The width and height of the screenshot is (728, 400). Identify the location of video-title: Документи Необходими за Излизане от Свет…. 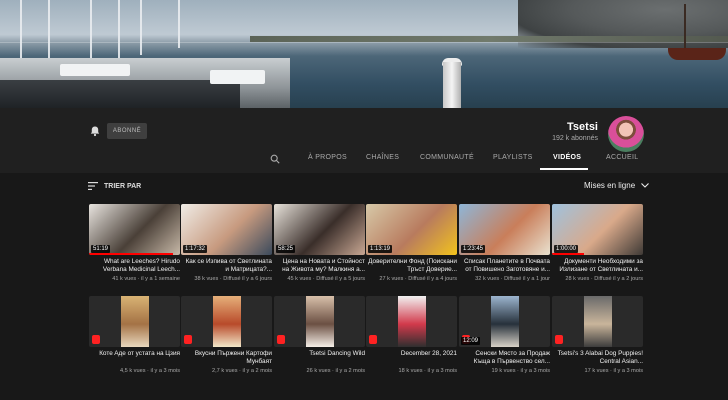
(597, 266).